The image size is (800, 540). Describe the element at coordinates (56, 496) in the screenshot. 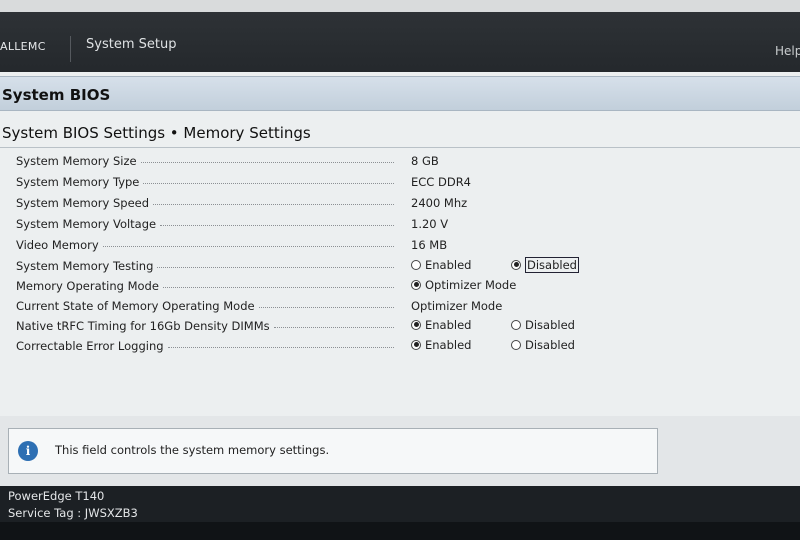

I see `model-name: PowerEdge T140` at that location.